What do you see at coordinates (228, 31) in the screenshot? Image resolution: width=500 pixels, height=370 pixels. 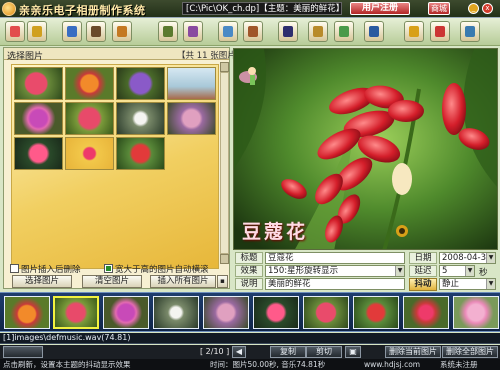 I see `background-icon` at bounding box center [228, 31].